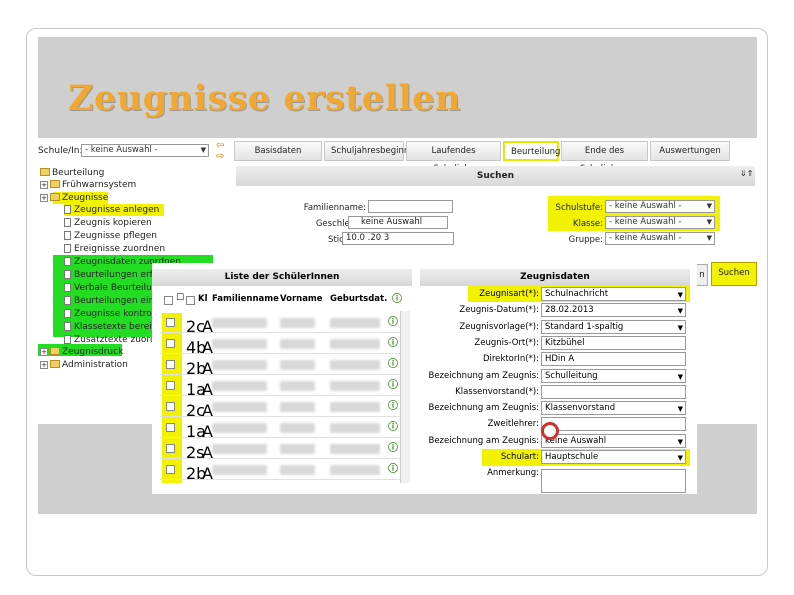 This screenshot has width=794, height=595. What do you see at coordinates (60, 151) in the screenshot?
I see `school-label: Schule/In:` at bounding box center [60, 151].